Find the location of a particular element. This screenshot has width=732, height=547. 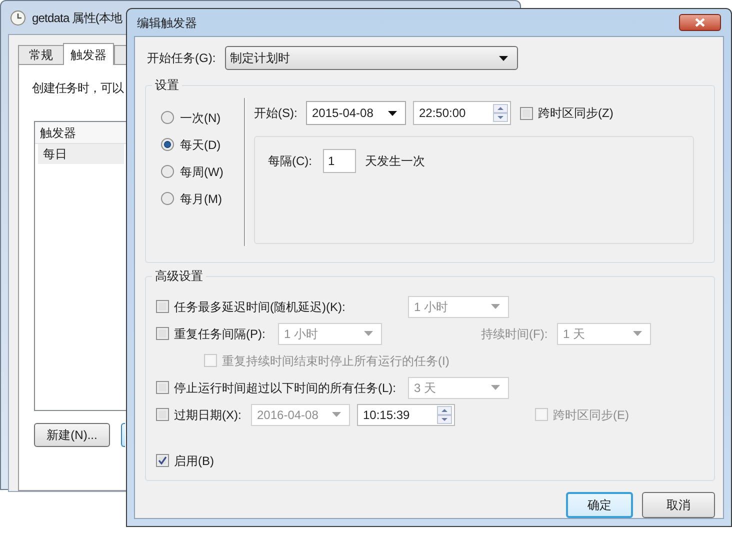

label: 每月(M) is located at coordinates (201, 199).